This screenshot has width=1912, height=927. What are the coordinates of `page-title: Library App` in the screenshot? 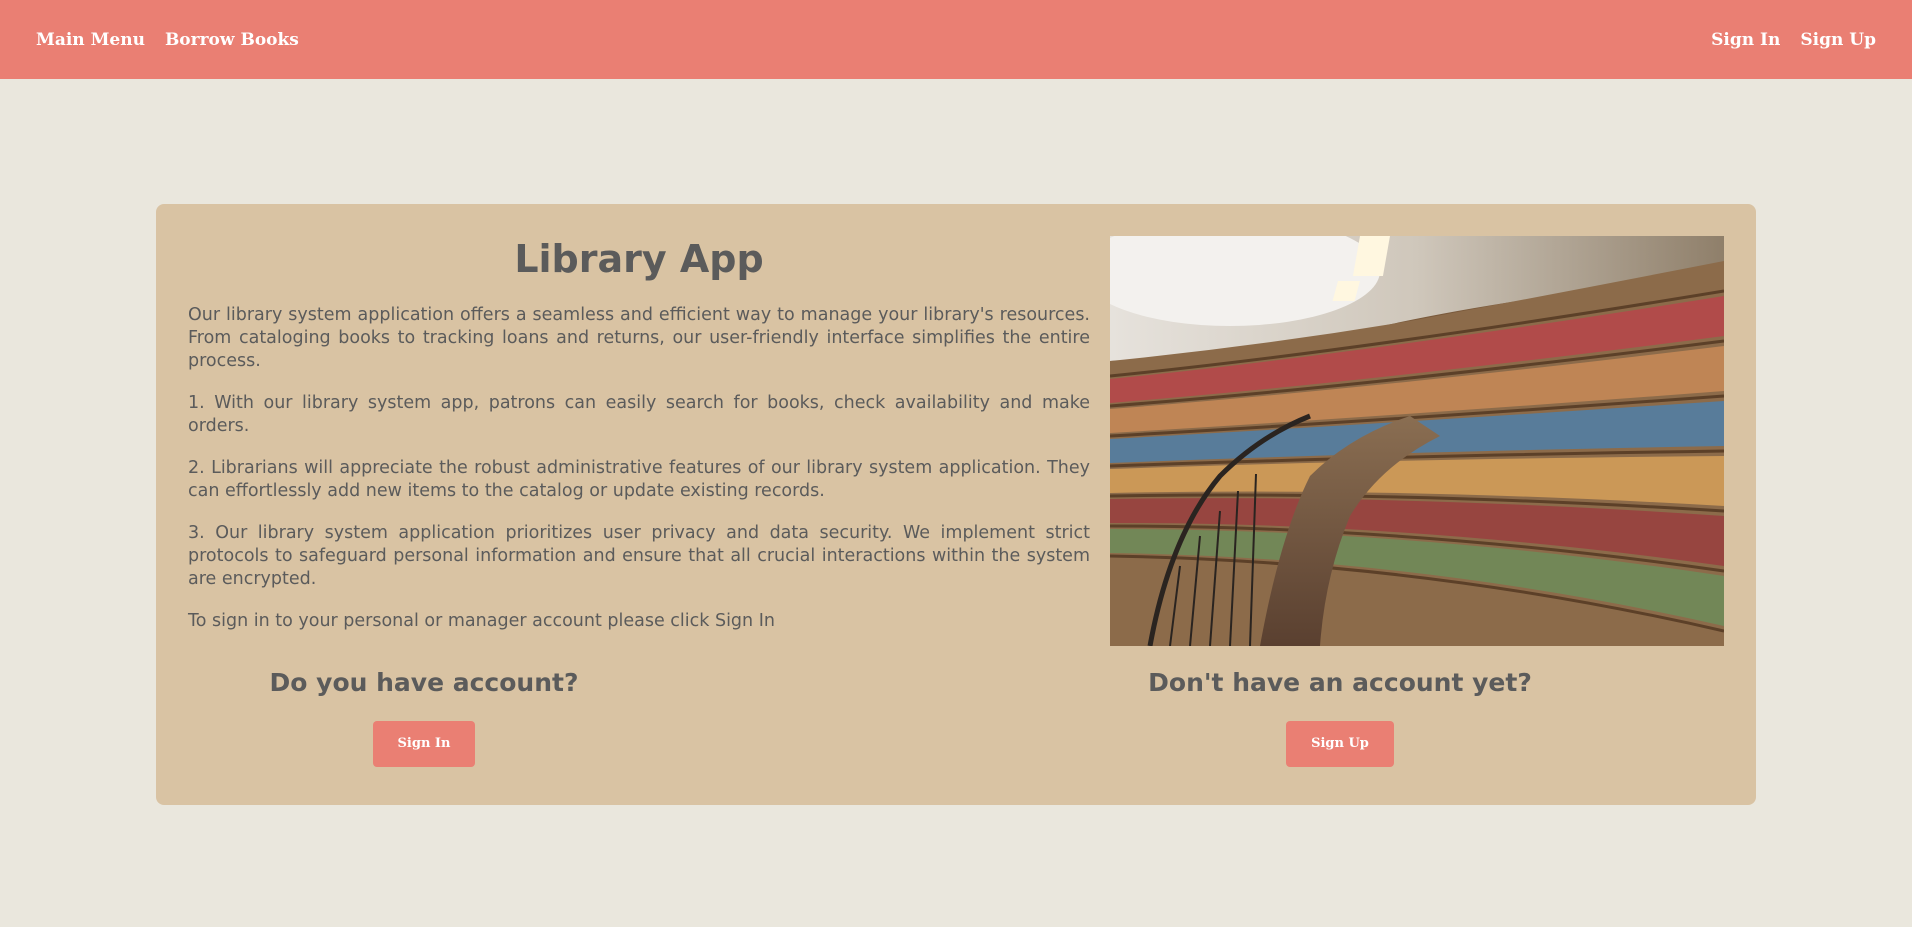 It's located at (639, 259).